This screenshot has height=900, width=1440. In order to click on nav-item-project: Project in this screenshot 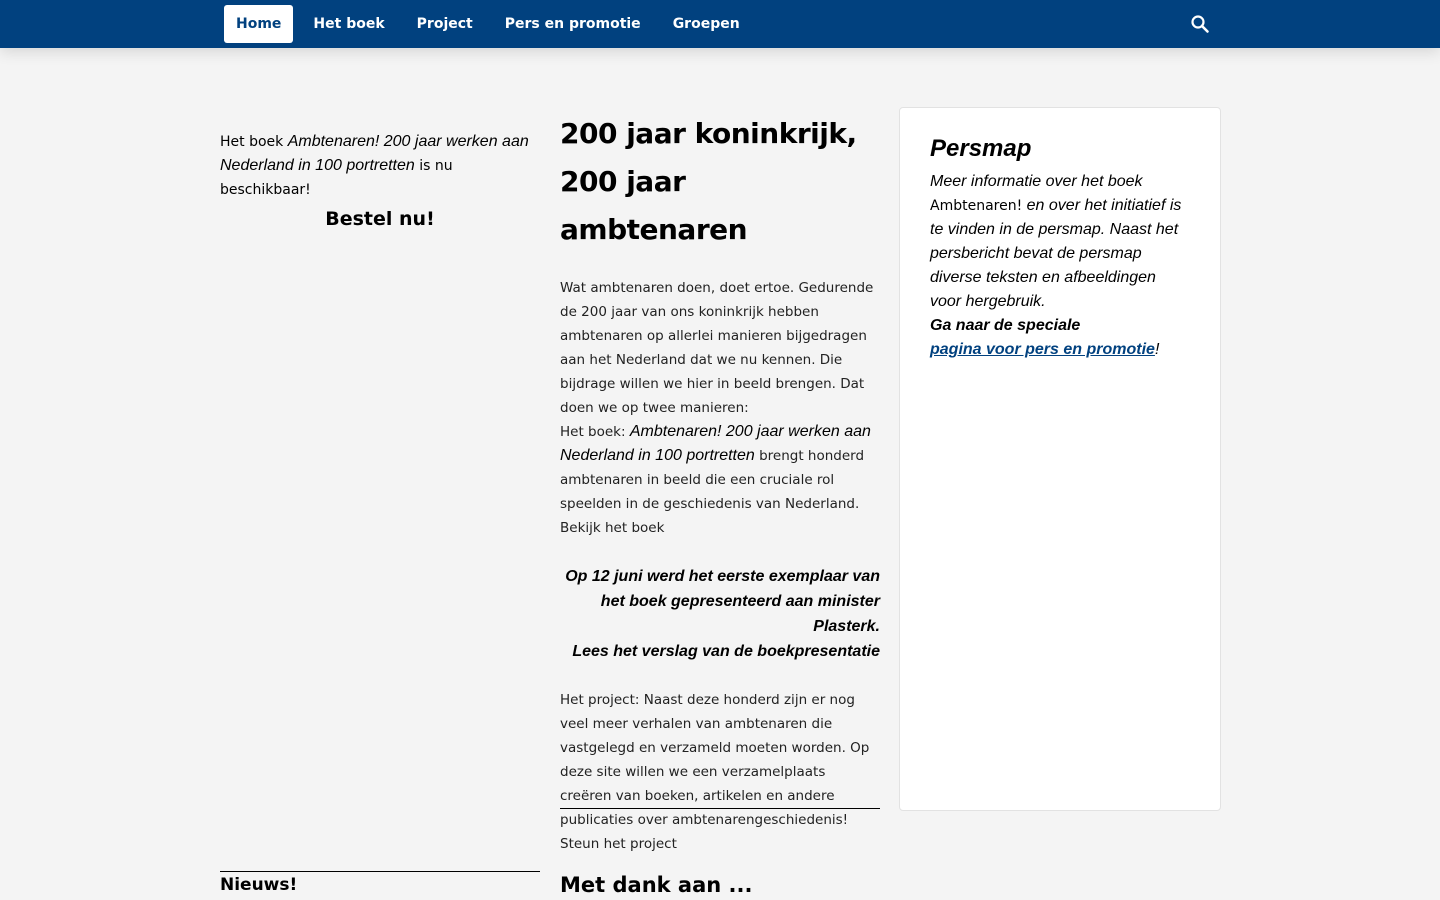, I will do `click(445, 24)`.